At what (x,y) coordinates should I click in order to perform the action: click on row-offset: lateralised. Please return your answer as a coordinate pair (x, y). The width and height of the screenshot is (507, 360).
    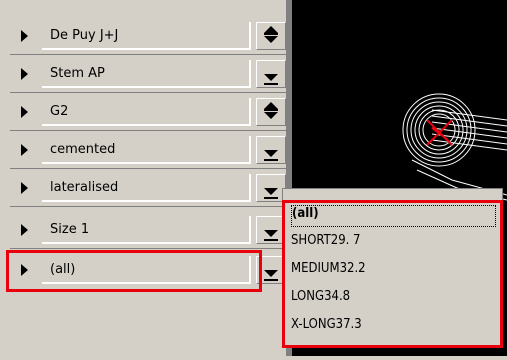
    Looking at the image, I should click on (148, 187).